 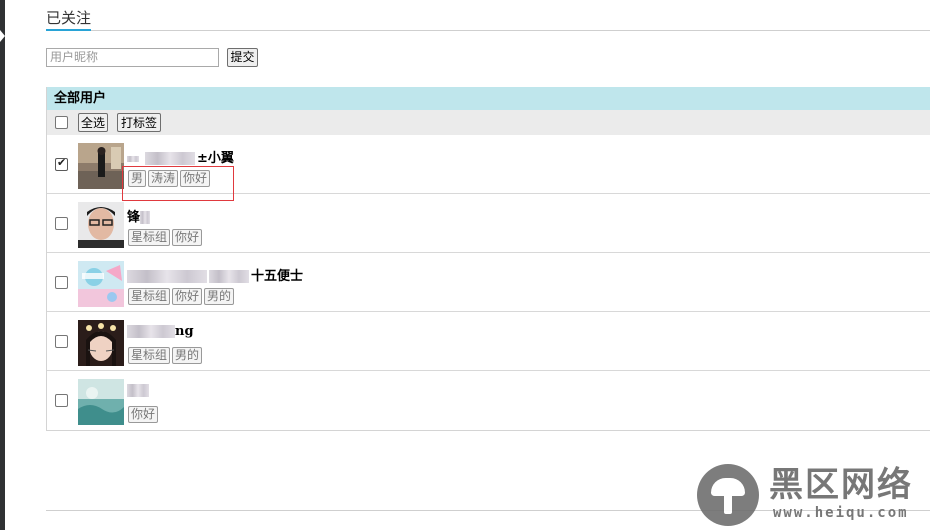 I want to click on user-name: 十五便士, so click(x=215, y=274).